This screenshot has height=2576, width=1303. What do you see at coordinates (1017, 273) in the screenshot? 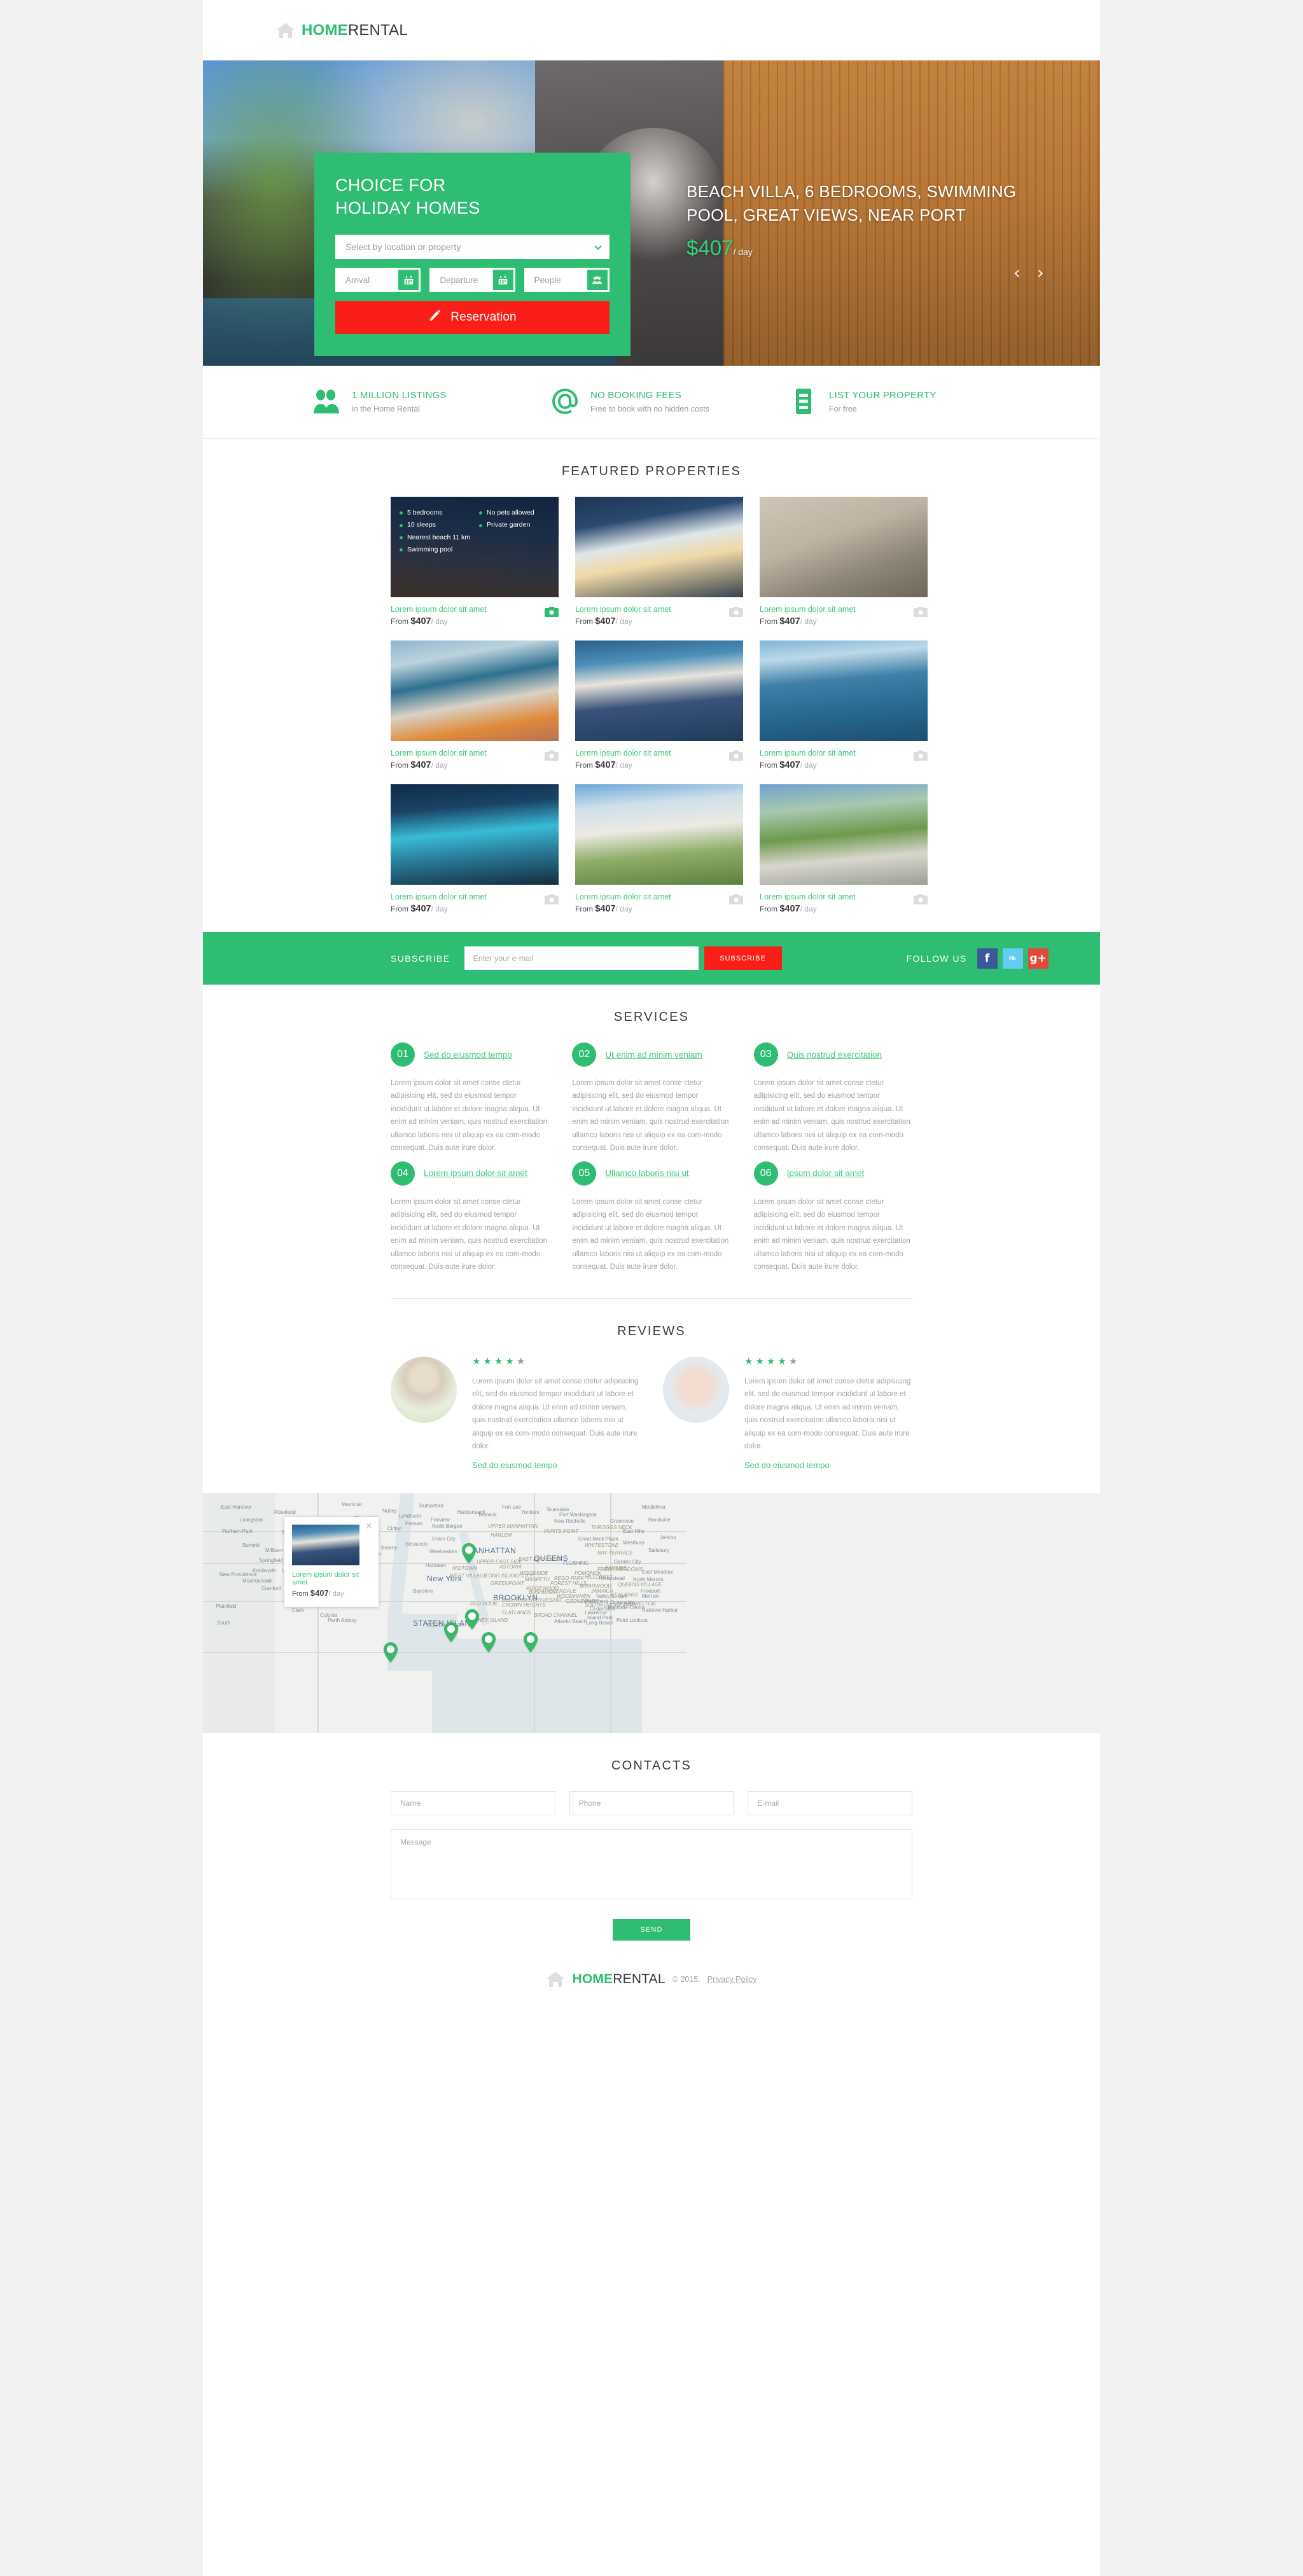
I see `slider-prev-icon: ‹` at bounding box center [1017, 273].